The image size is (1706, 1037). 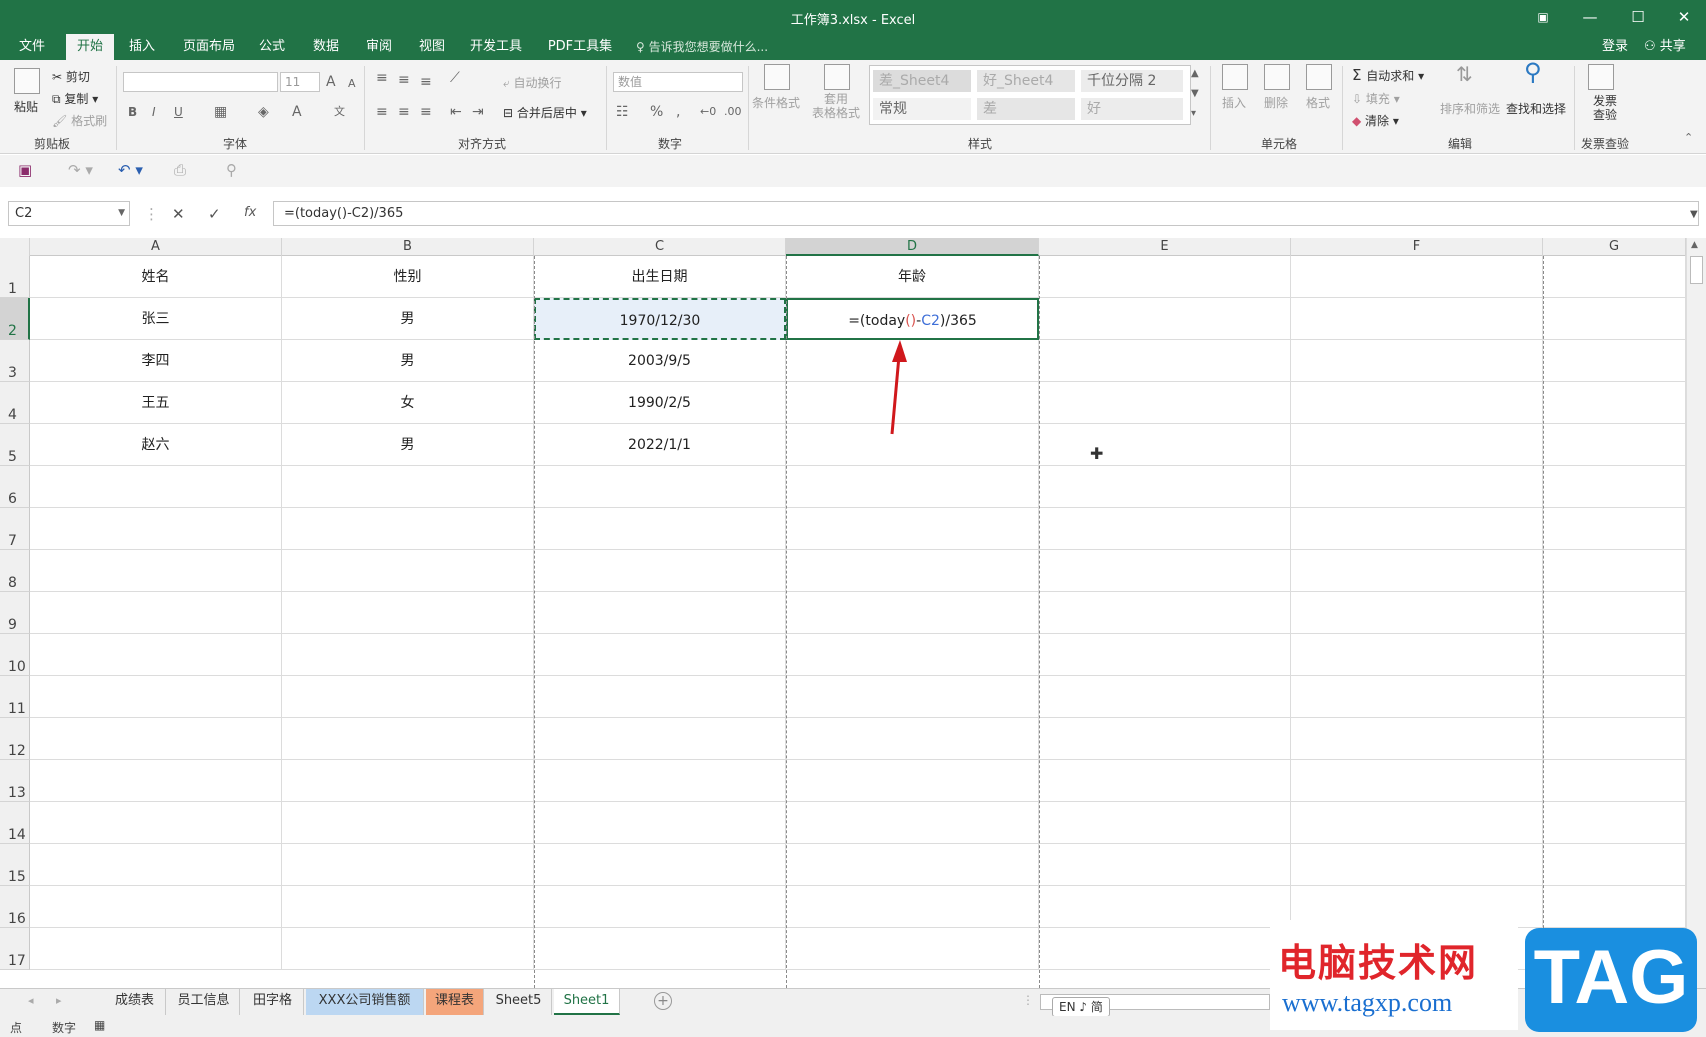 I want to click on cell-c12, so click(x=660, y=739).